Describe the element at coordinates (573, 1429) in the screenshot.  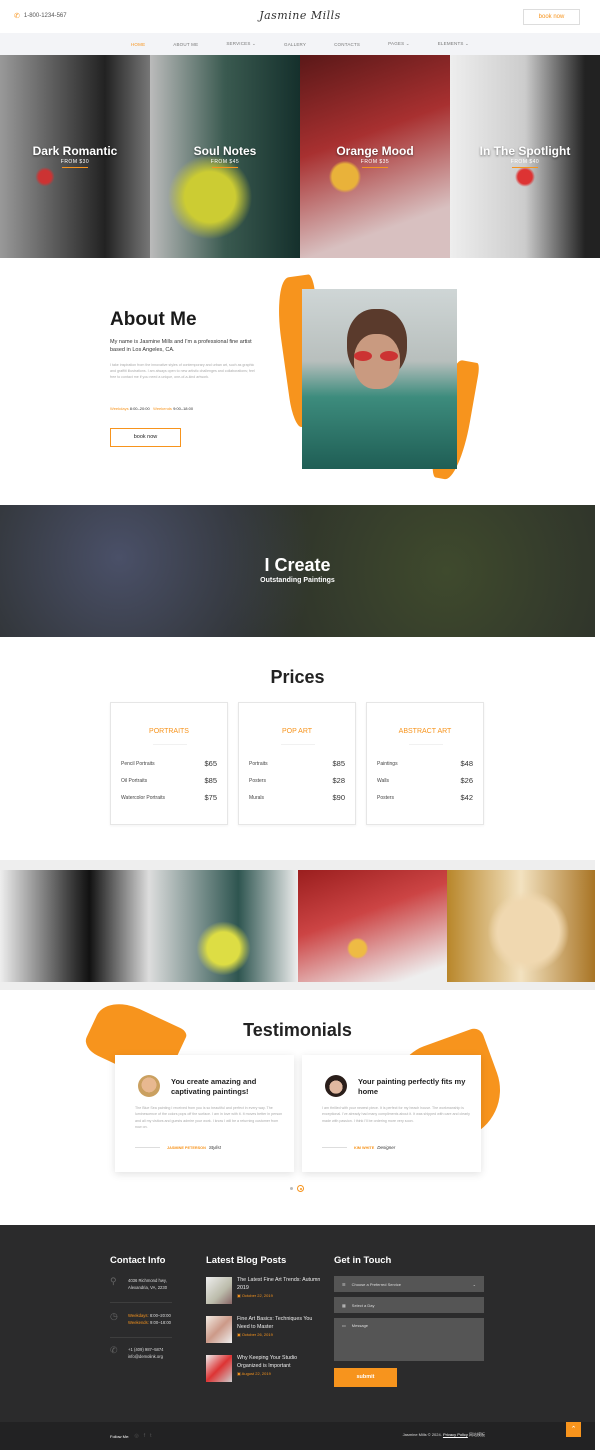
I see `scroll-to-top-button: ⌃` at that location.